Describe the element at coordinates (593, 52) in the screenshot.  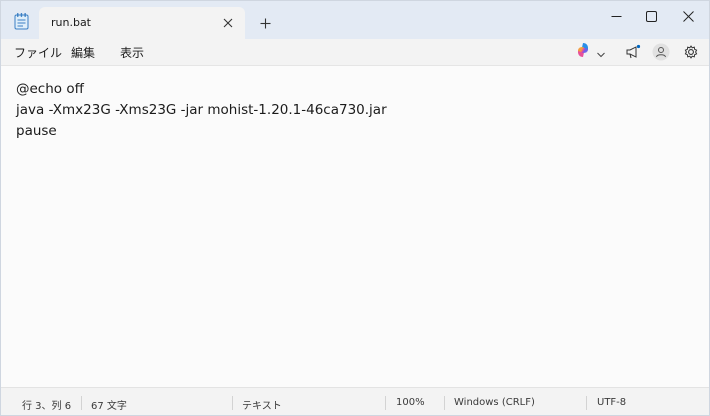
I see `copilot-button` at that location.